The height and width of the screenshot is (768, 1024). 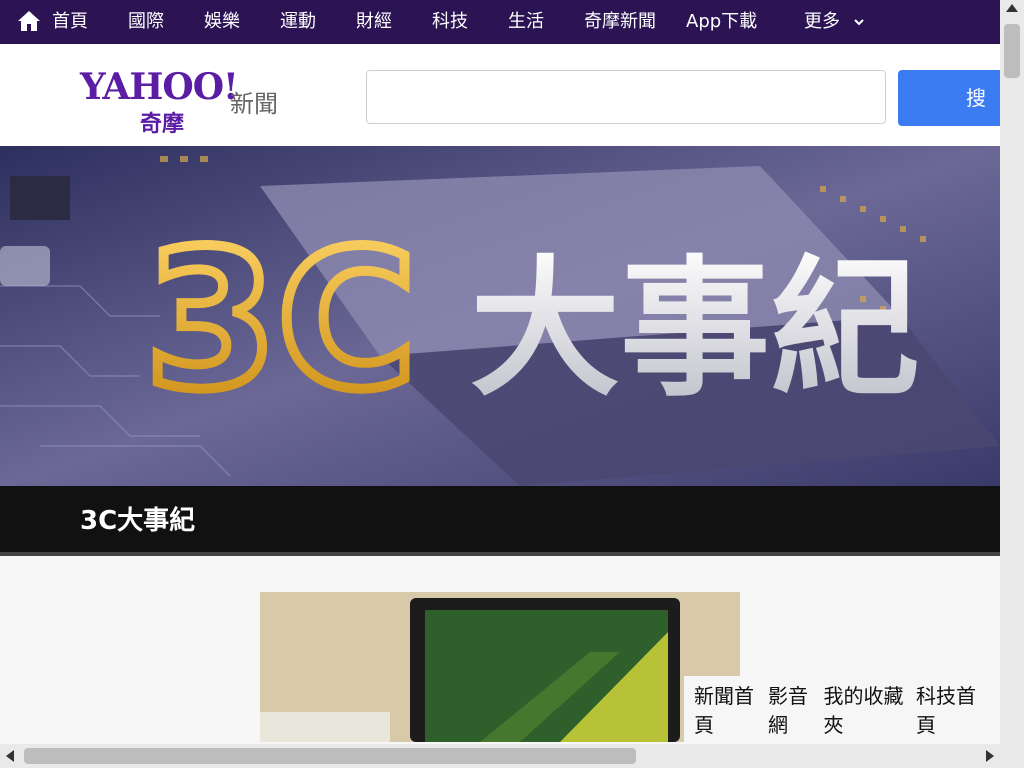 What do you see at coordinates (162, 124) in the screenshot?
I see `logo-sub-text: 奇摩` at bounding box center [162, 124].